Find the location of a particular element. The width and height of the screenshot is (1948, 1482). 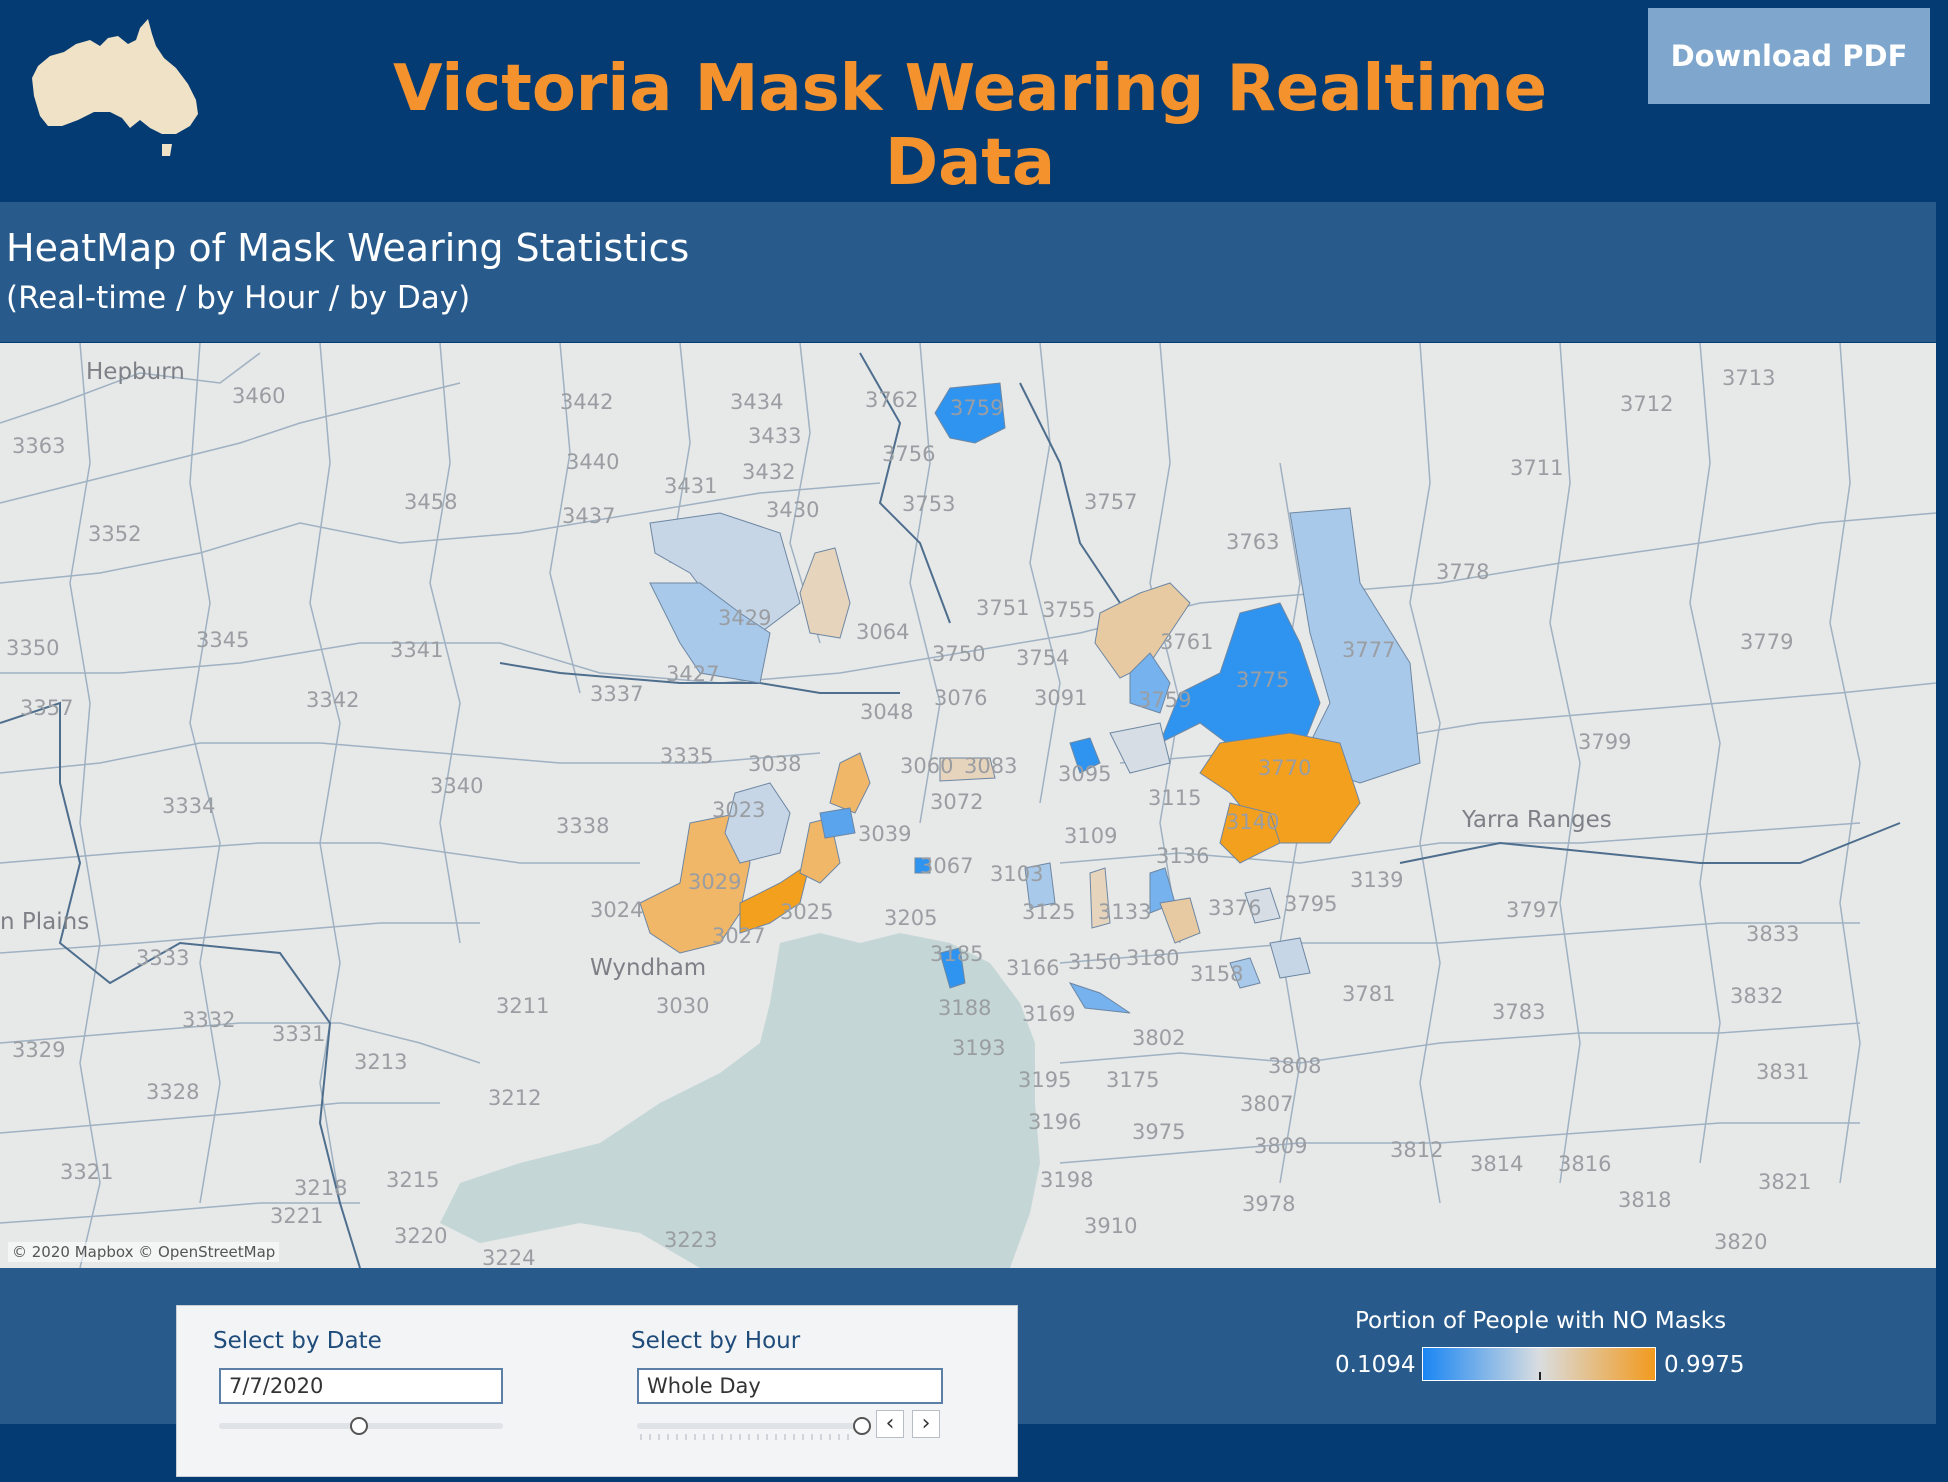

svg-text: 3335 is located at coordinates (686, 756).